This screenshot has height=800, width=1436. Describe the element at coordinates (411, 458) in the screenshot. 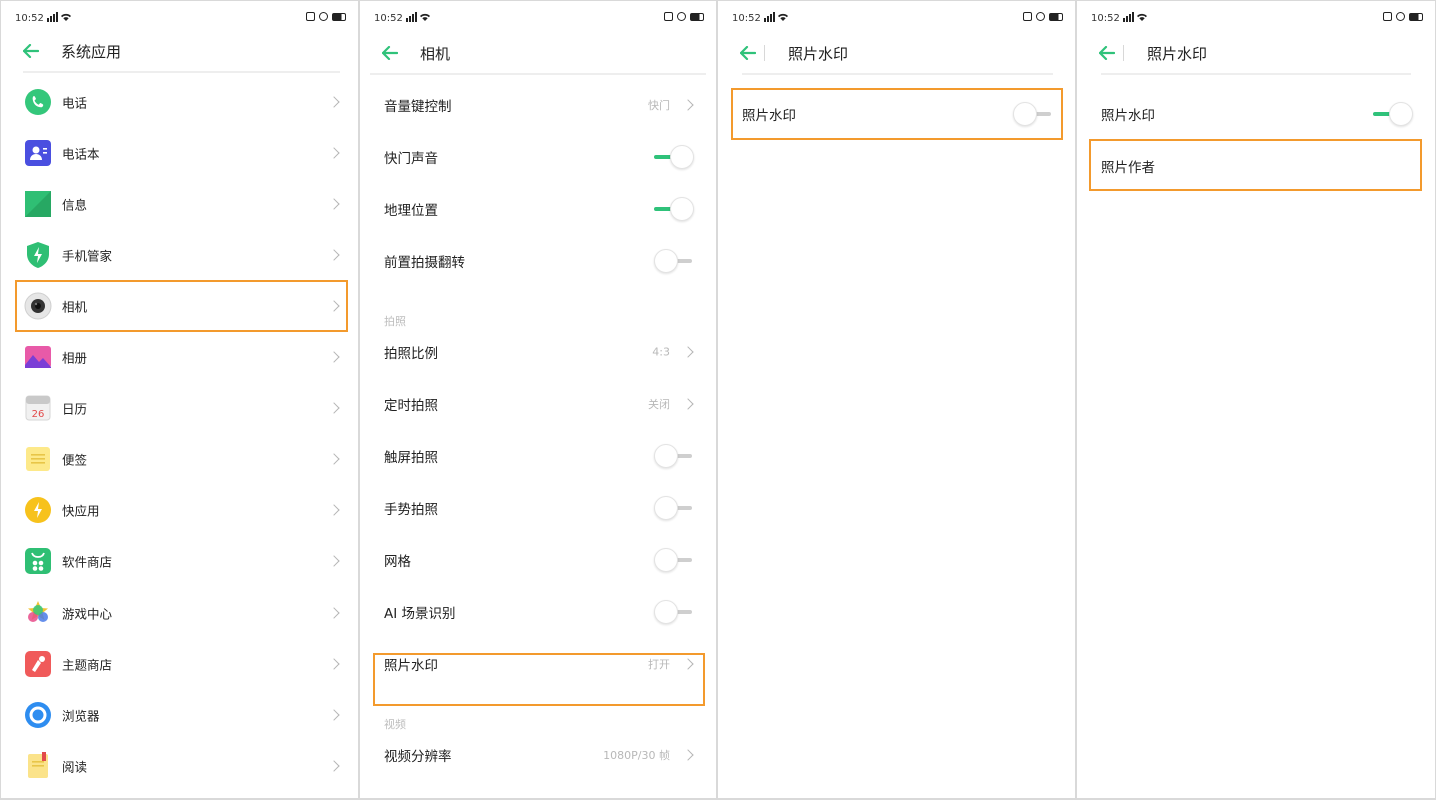

I see `setting-label: 触屏拍照` at that location.